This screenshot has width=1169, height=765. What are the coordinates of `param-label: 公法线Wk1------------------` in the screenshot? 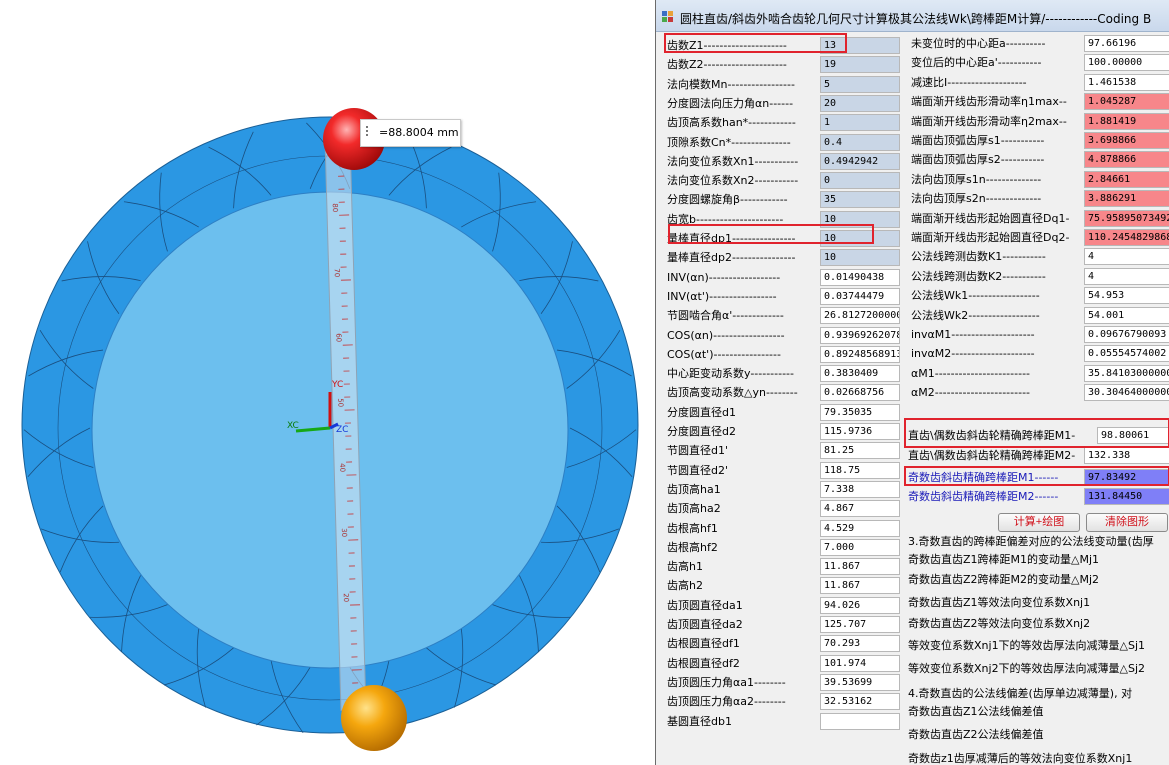 It's located at (975, 296).